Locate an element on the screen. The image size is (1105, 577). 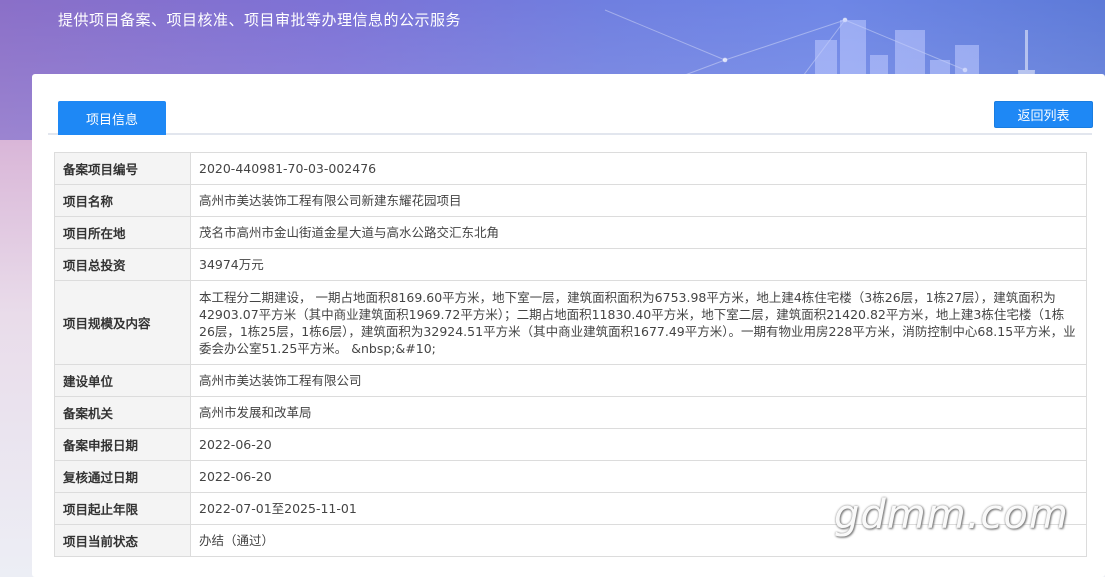
row-label: 项目起止年限 is located at coordinates (122, 508).